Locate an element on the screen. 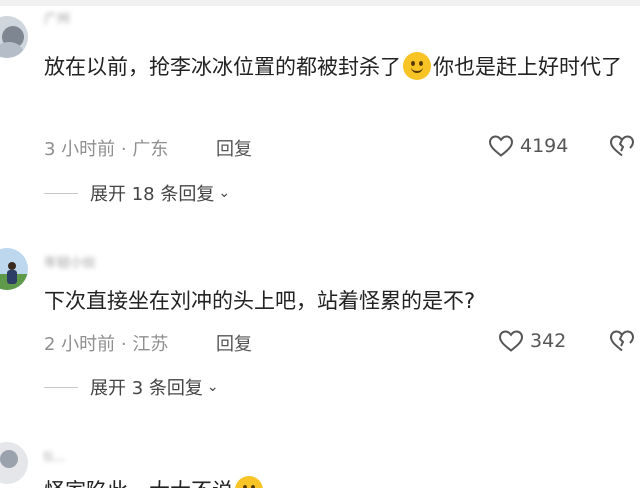  comment-text: 下次直接坐在刘冲的头上吧，站着怪累的是不? is located at coordinates (260, 301).